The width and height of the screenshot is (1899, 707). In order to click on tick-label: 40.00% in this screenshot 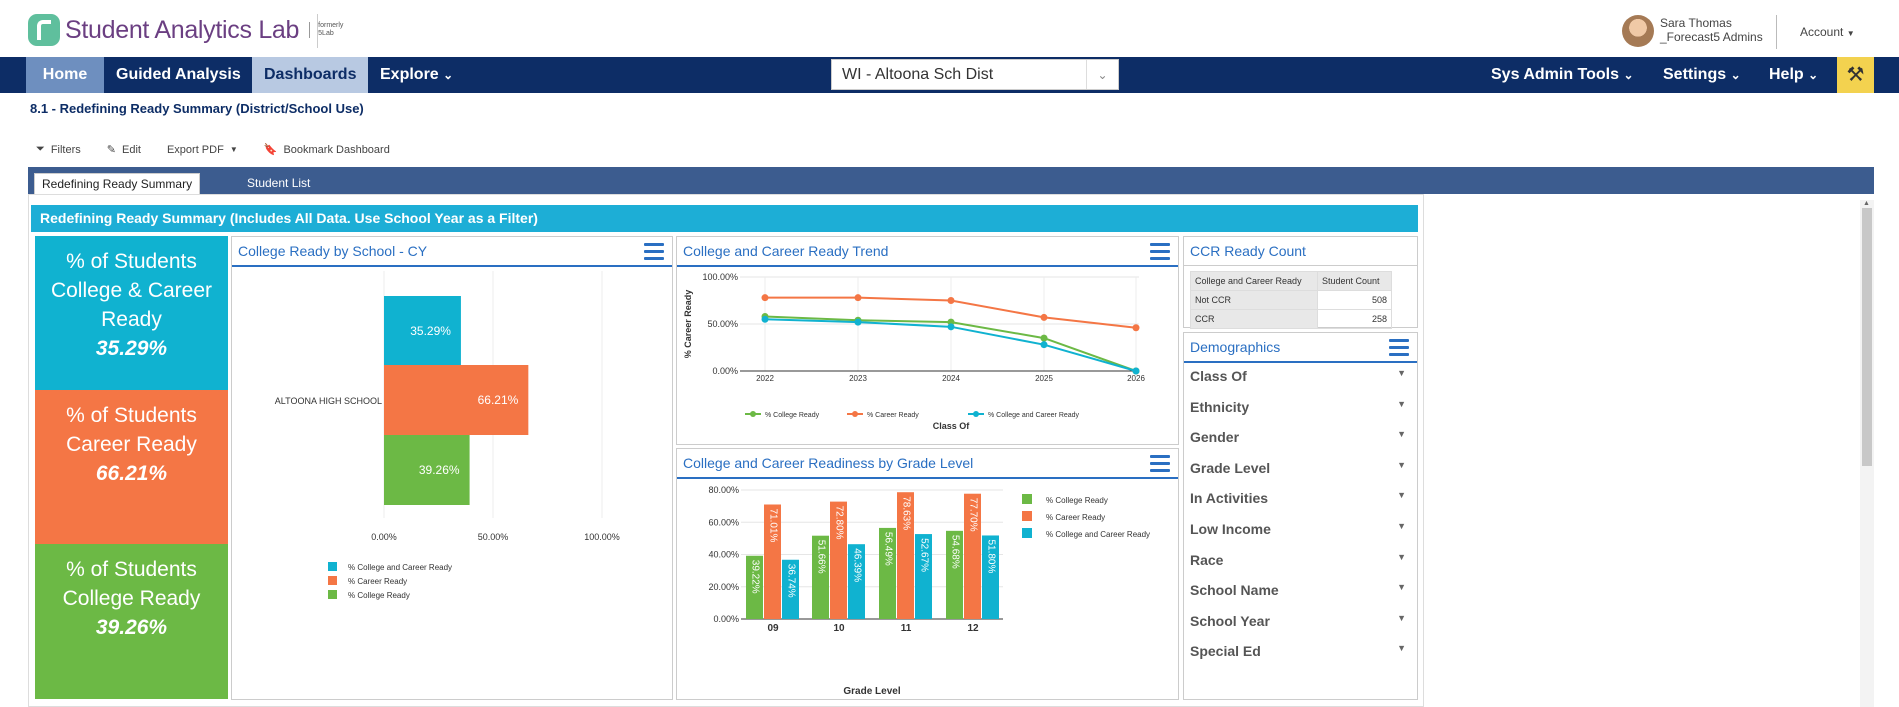, I will do `click(723, 555)`.